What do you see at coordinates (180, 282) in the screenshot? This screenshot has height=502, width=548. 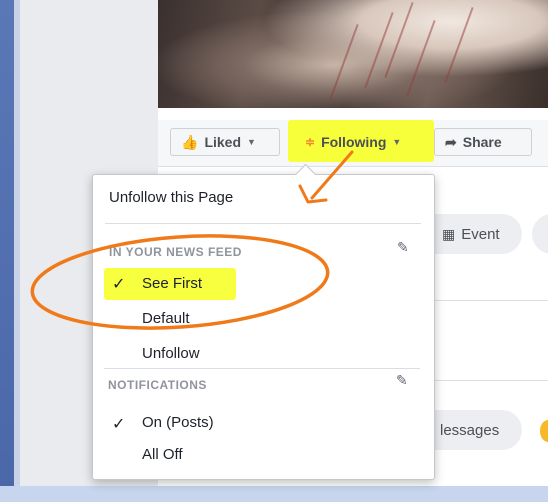 I see `see-first-circle-annotation` at bounding box center [180, 282].